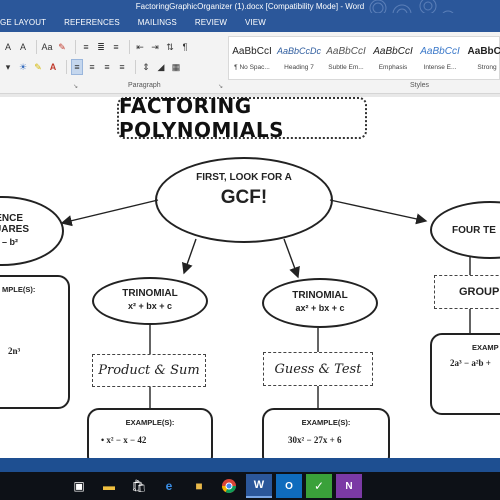 Image resolution: width=500 pixels, height=500 pixels. I want to click on chrome-icon, so click(229, 486).